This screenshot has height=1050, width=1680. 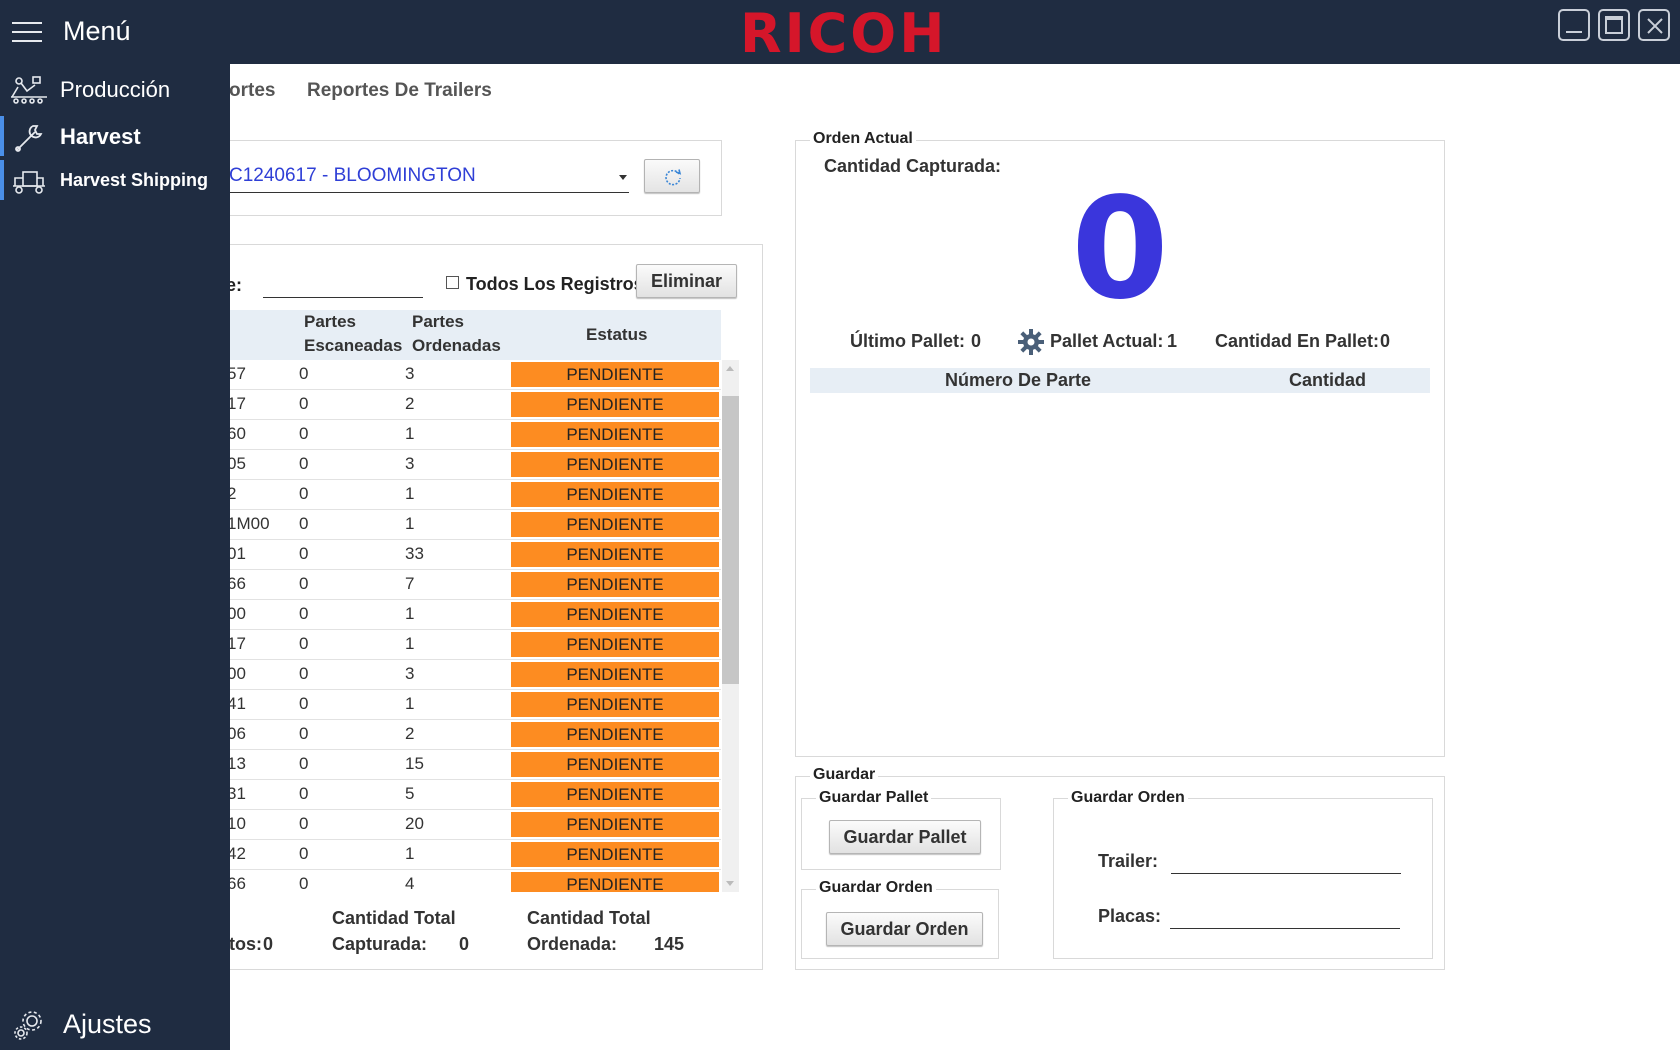 I want to click on cell-ordered: 33, so click(x=414, y=553).